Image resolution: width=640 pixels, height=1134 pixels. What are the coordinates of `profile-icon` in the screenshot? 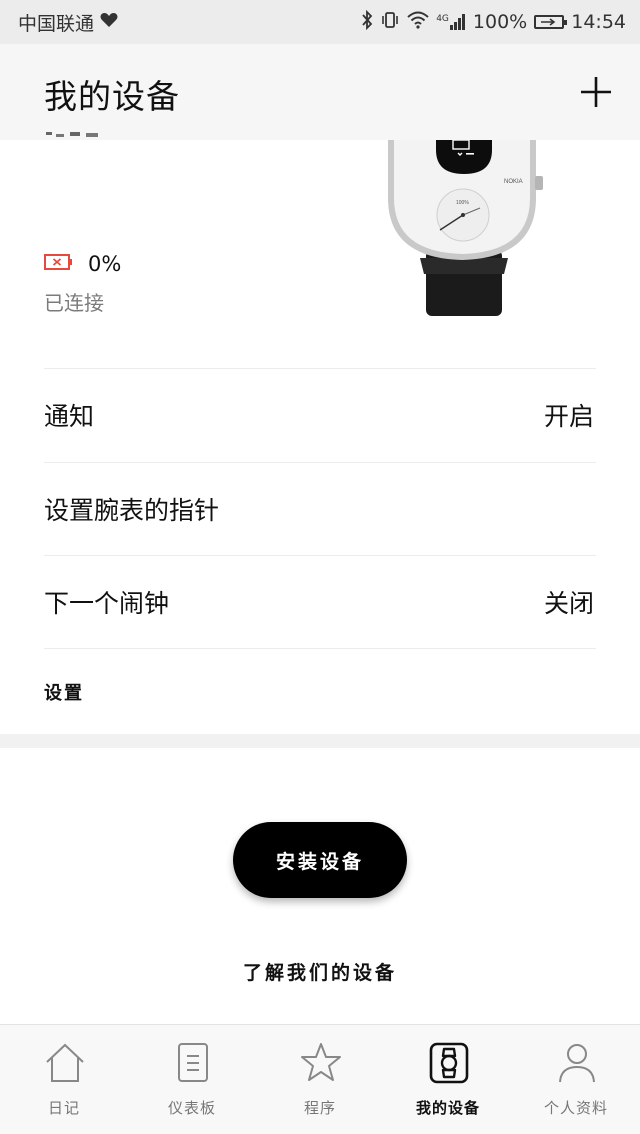 It's located at (577, 1063).